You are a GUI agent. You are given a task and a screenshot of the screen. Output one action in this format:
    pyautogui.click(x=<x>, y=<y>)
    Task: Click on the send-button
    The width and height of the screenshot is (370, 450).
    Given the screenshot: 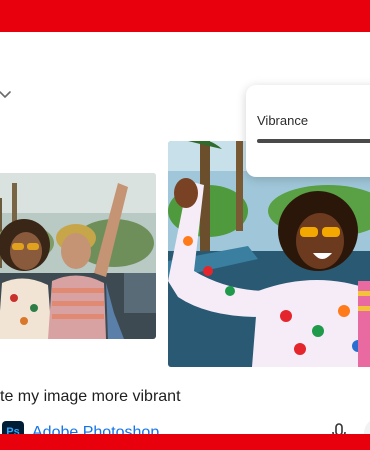 What is the action you would take?
    pyautogui.click(x=367, y=426)
    